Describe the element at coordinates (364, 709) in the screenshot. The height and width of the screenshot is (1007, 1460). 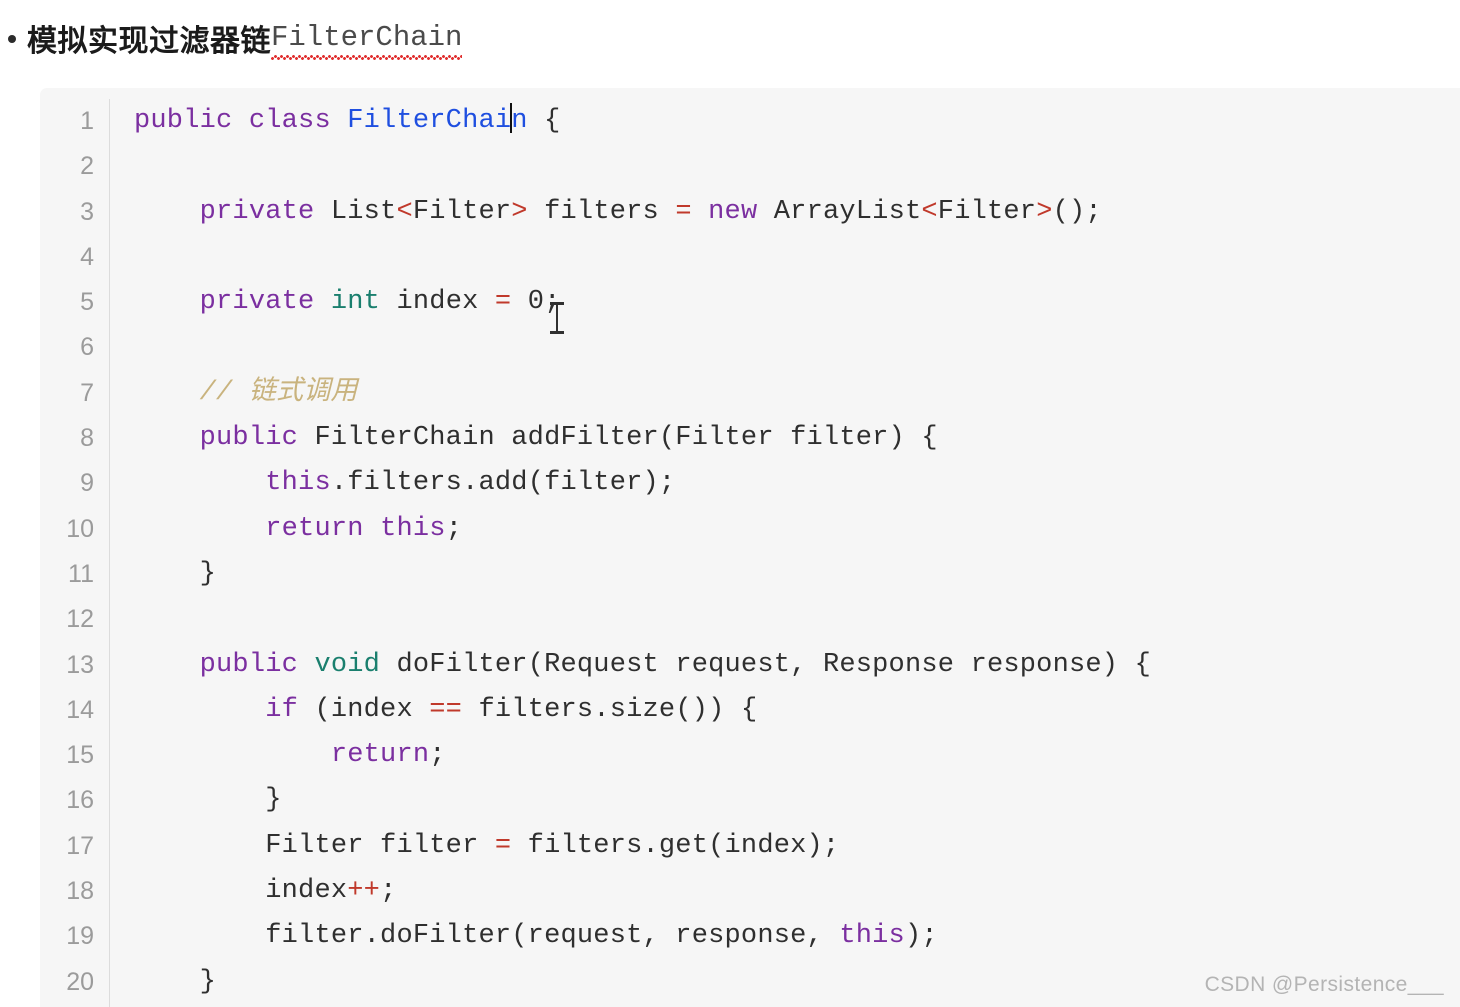
I see `token-plain: (index` at that location.